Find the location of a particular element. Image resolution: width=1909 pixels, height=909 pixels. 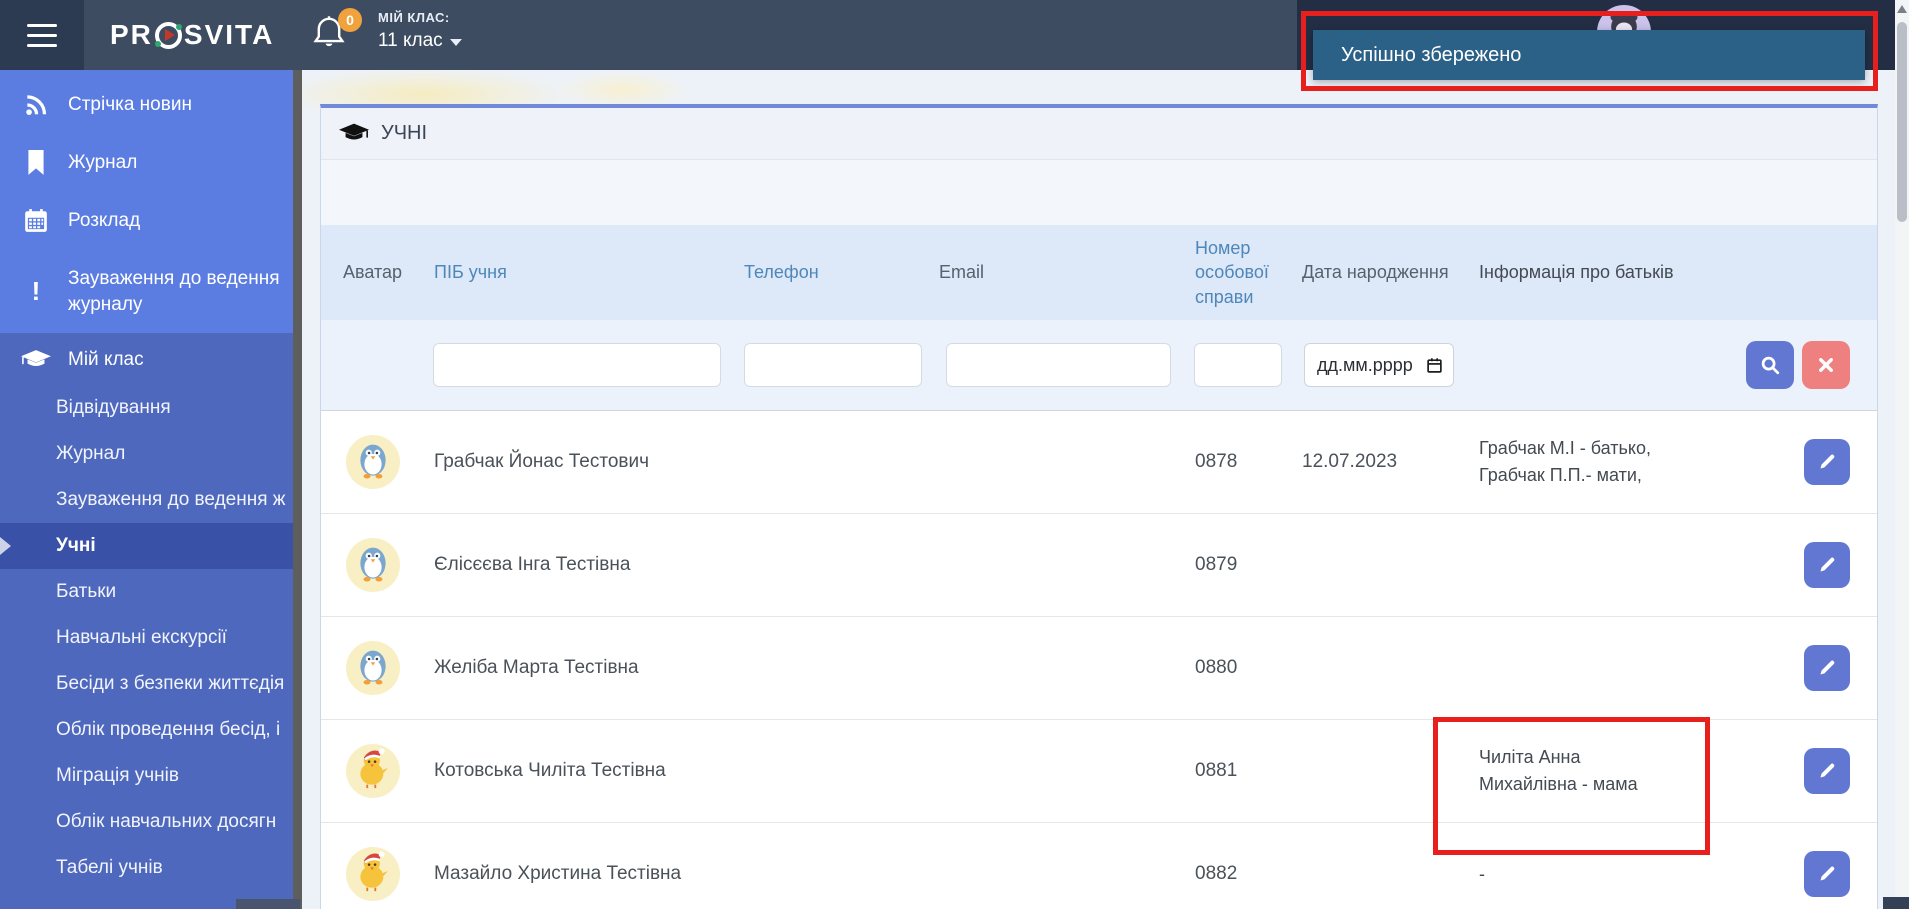

table-row: Єлісєєва Інга Тестівна 0879 is located at coordinates (1099, 565).